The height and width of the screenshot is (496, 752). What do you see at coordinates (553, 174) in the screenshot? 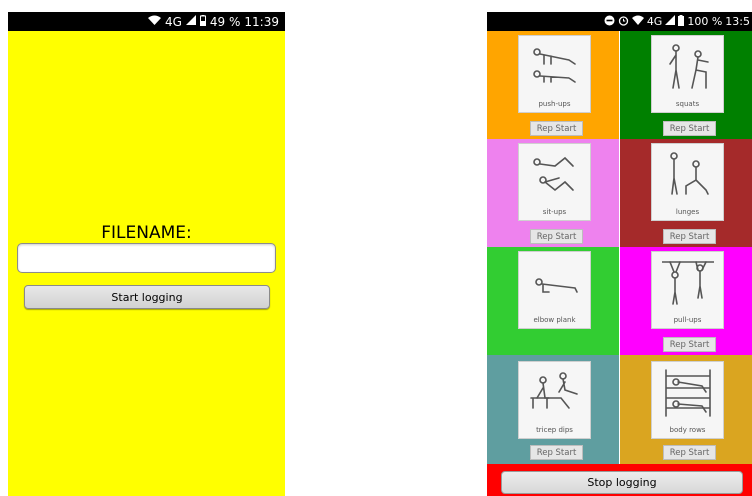
I see `sit-ups-icon` at bounding box center [553, 174].